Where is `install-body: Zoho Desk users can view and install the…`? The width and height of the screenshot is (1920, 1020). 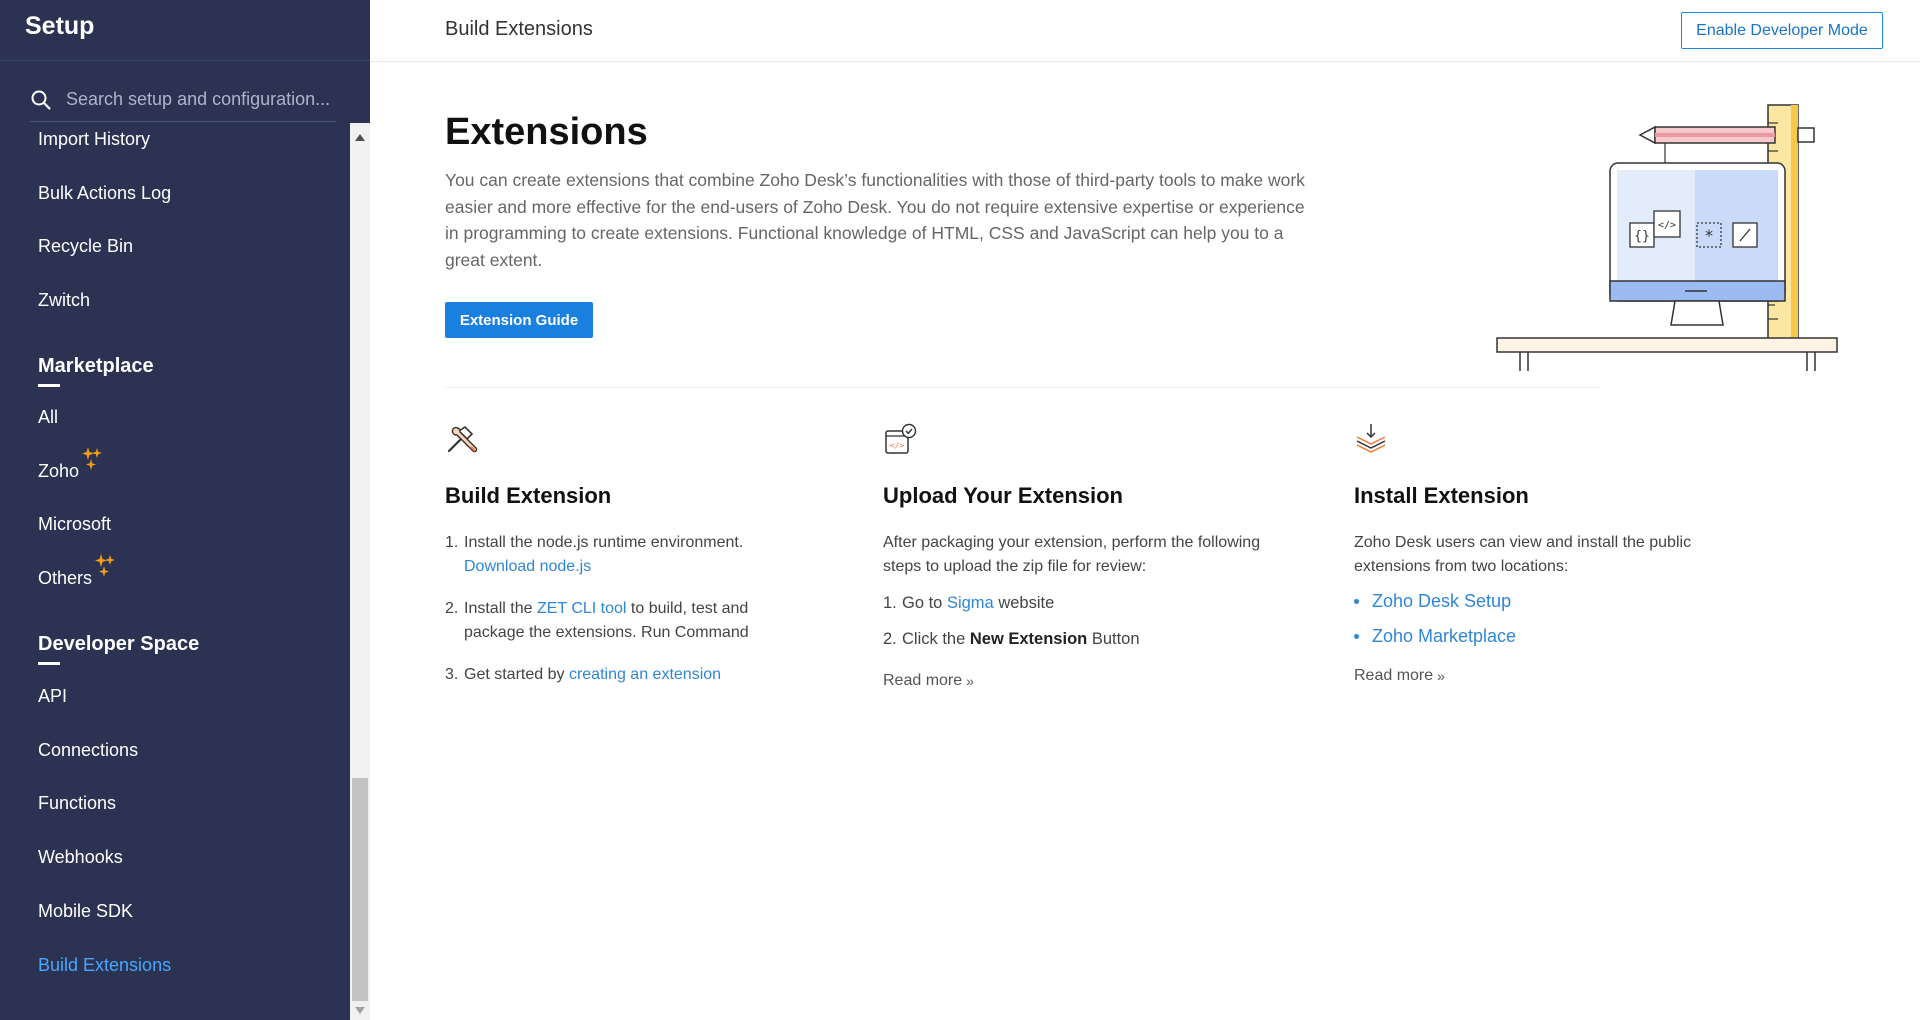 install-body: Zoho Desk users can view and install the… is located at coordinates (1554, 609).